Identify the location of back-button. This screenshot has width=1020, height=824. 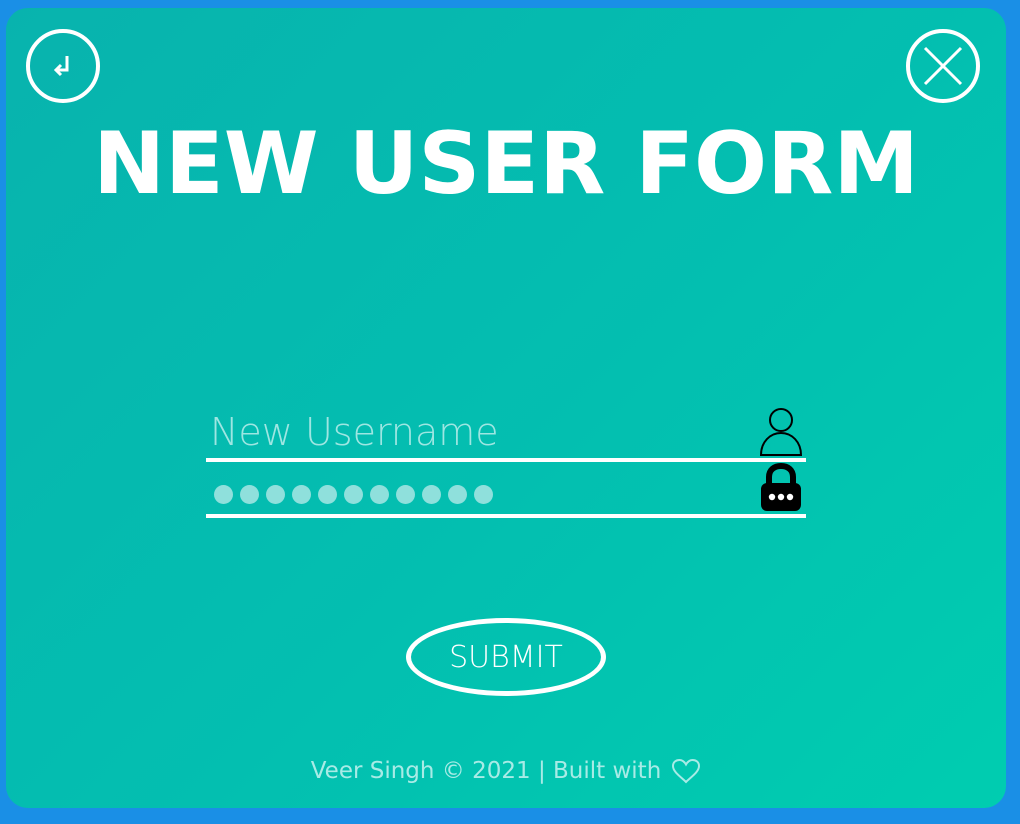
(63, 66).